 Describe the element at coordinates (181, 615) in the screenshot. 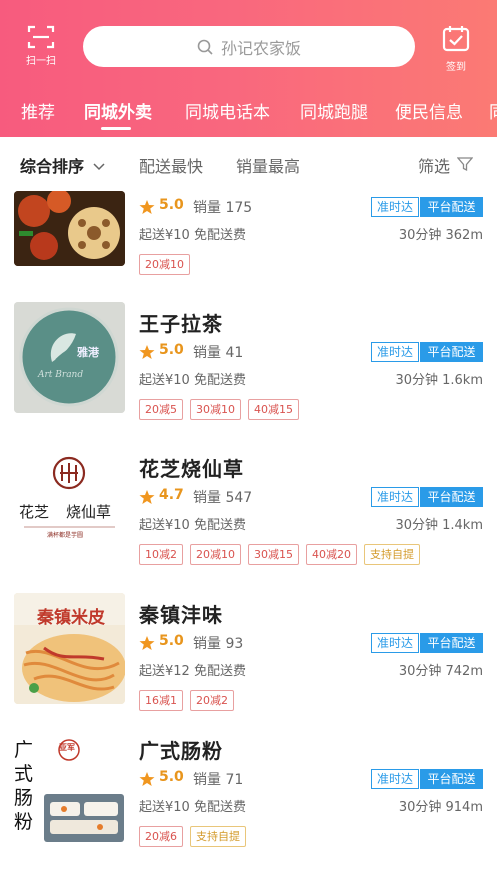

I see `store-name: 秦镇沣味` at that location.